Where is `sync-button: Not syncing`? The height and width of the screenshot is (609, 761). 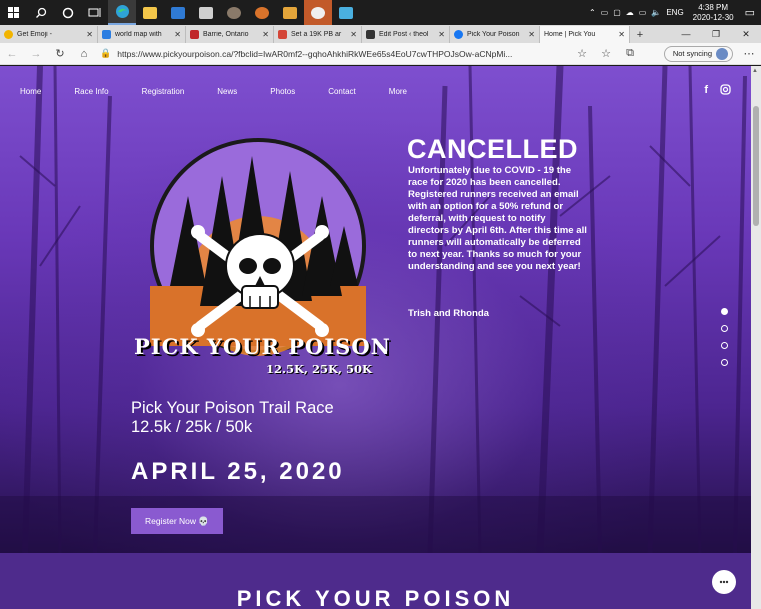 sync-button: Not syncing is located at coordinates (698, 53).